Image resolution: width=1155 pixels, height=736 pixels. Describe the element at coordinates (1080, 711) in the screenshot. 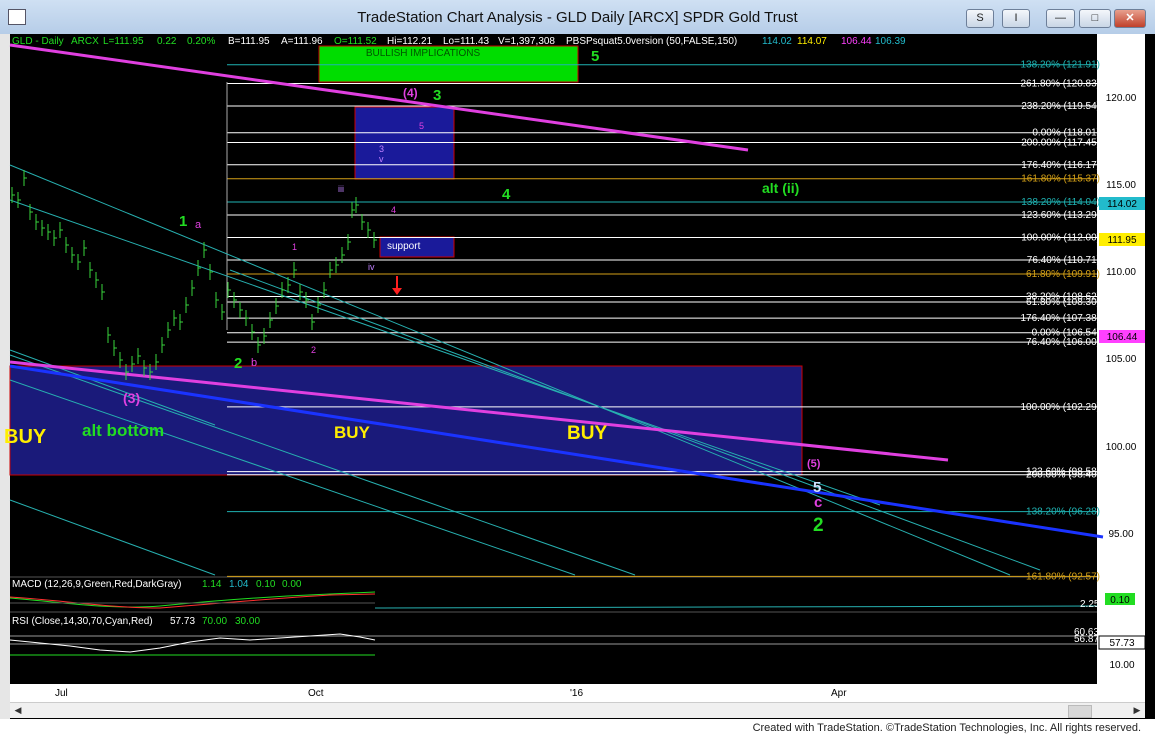

I see `scroll-thumb` at that location.